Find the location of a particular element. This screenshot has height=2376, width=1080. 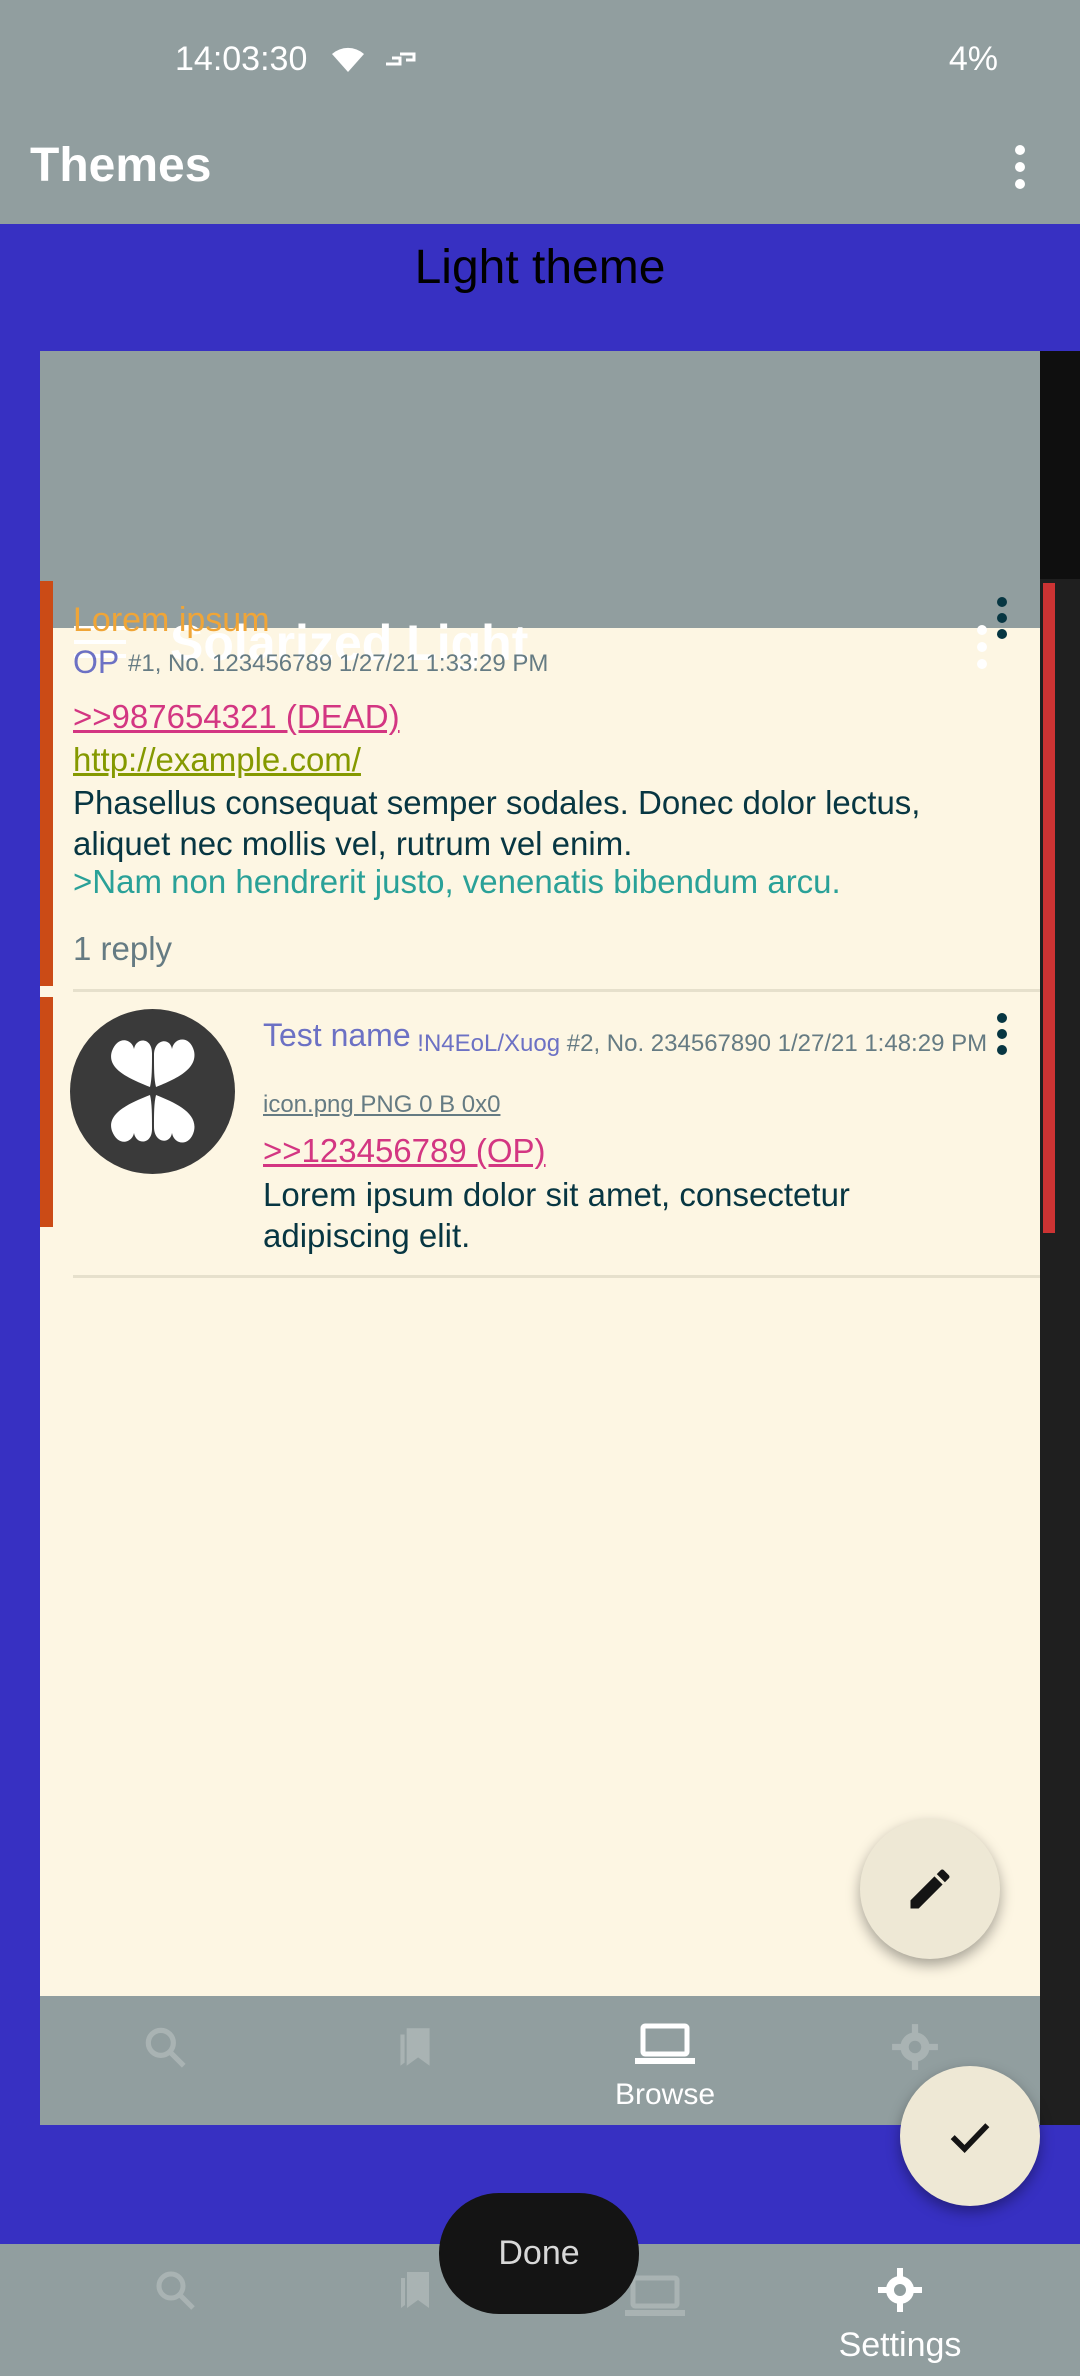

next-theme-peek is located at coordinates (1060, 1238).